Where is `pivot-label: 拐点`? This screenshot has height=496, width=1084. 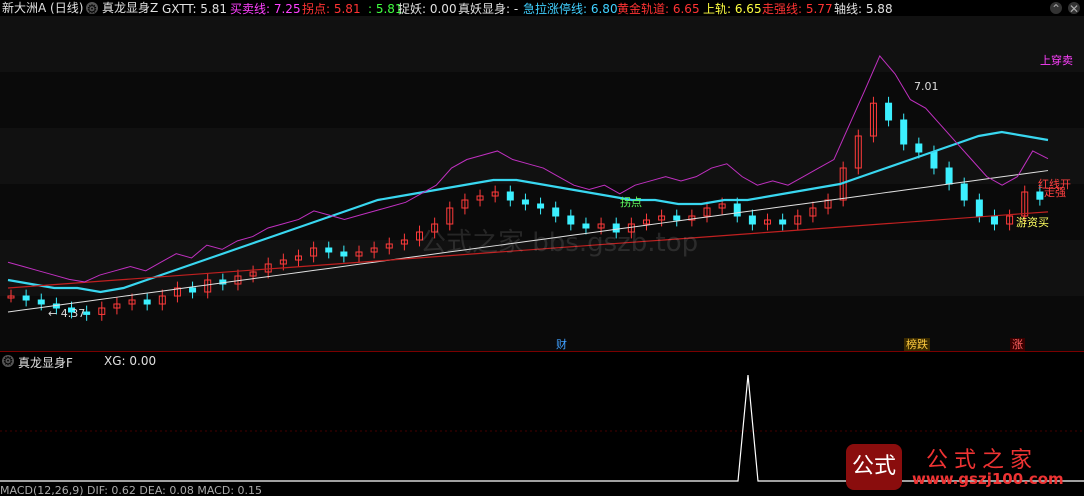
pivot-label: 拐点 is located at coordinates (631, 202).